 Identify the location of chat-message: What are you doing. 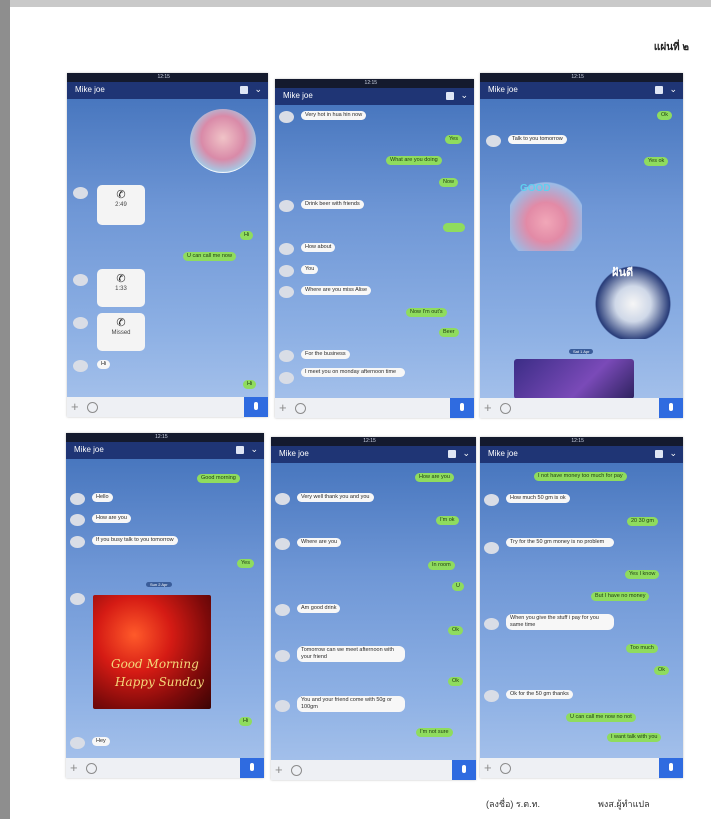
(414, 160).